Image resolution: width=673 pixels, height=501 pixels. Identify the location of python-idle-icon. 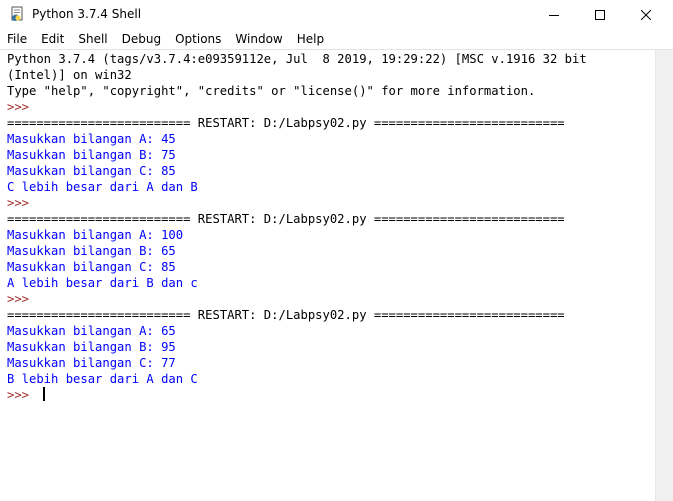
(17, 14).